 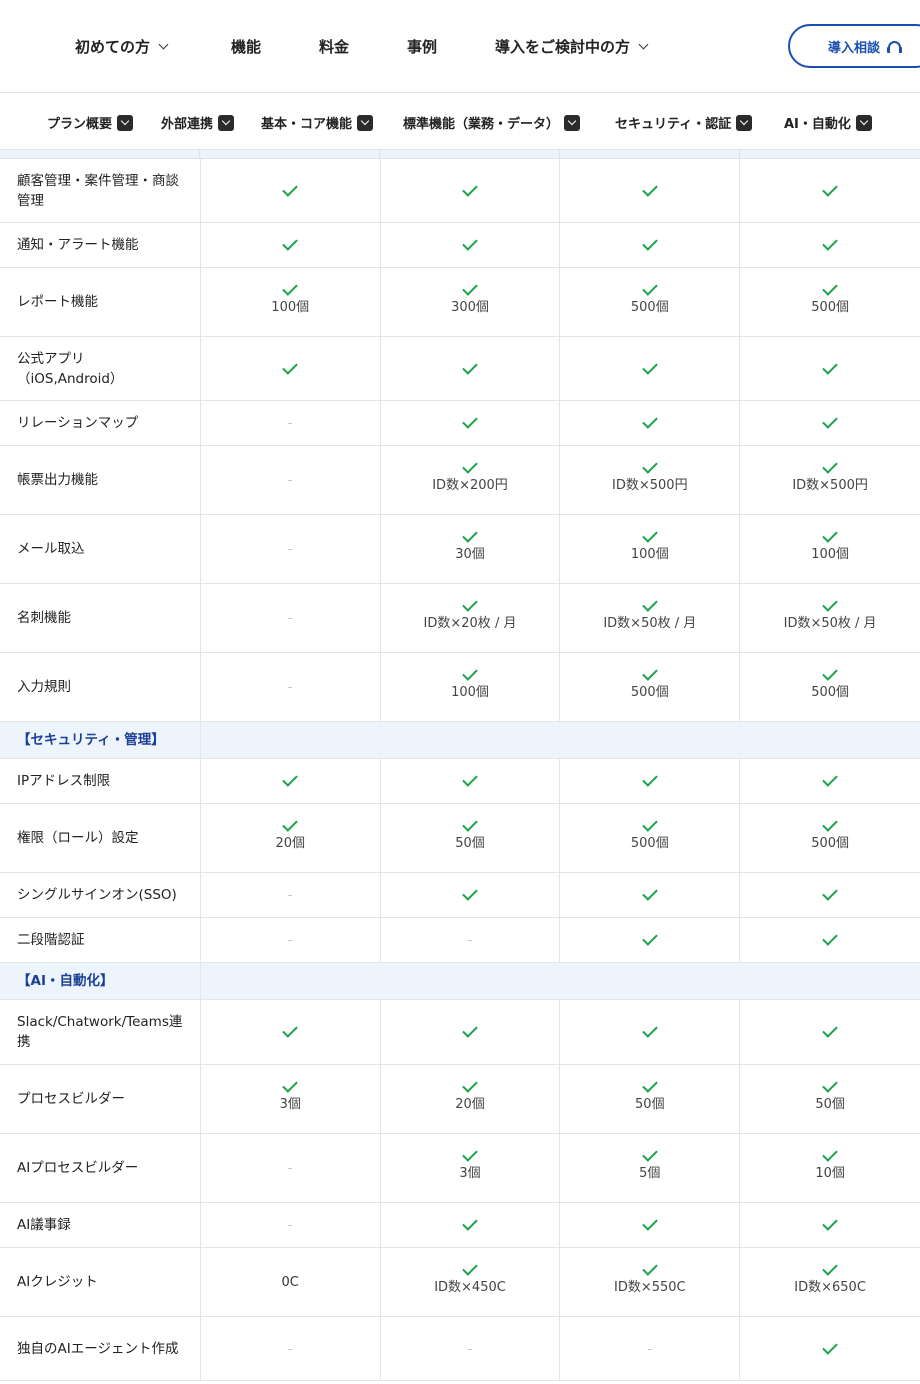 What do you see at coordinates (460, 1032) in the screenshot?
I see `table-row: Slack/Chatwork/Teams連携` at bounding box center [460, 1032].